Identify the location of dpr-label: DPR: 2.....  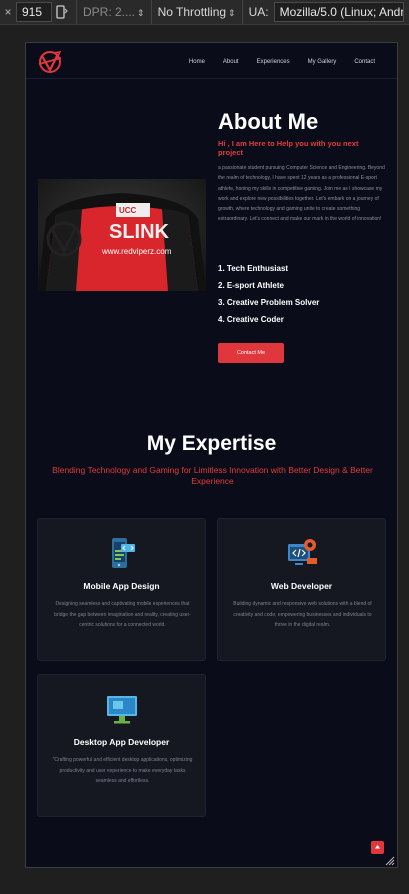
(109, 12).